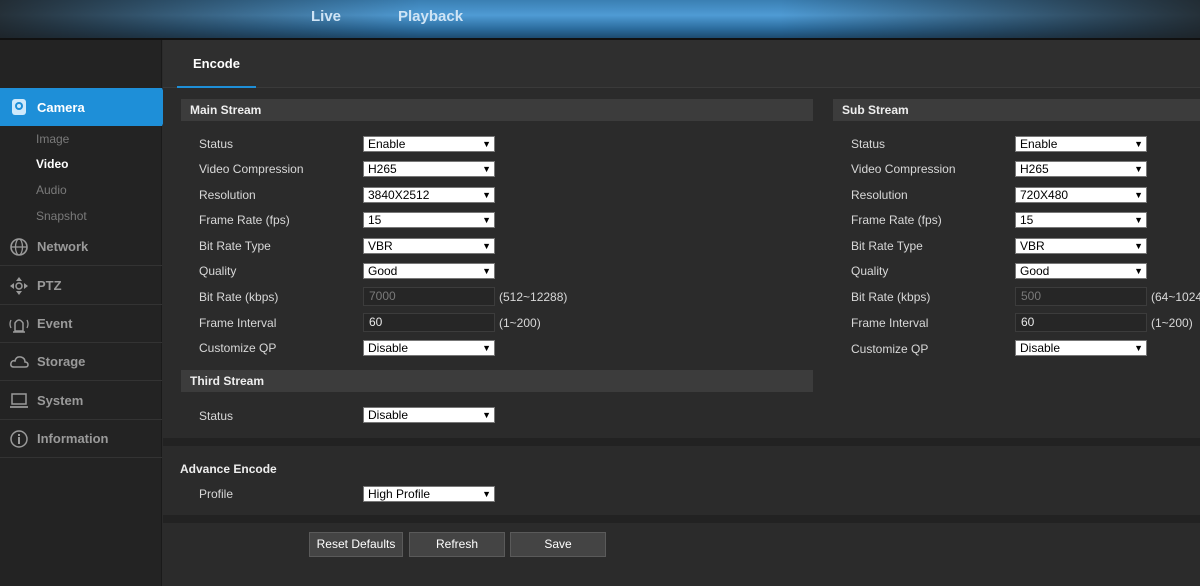  I want to click on sub-frame-rate-select: 15 ▼, so click(1081, 220).